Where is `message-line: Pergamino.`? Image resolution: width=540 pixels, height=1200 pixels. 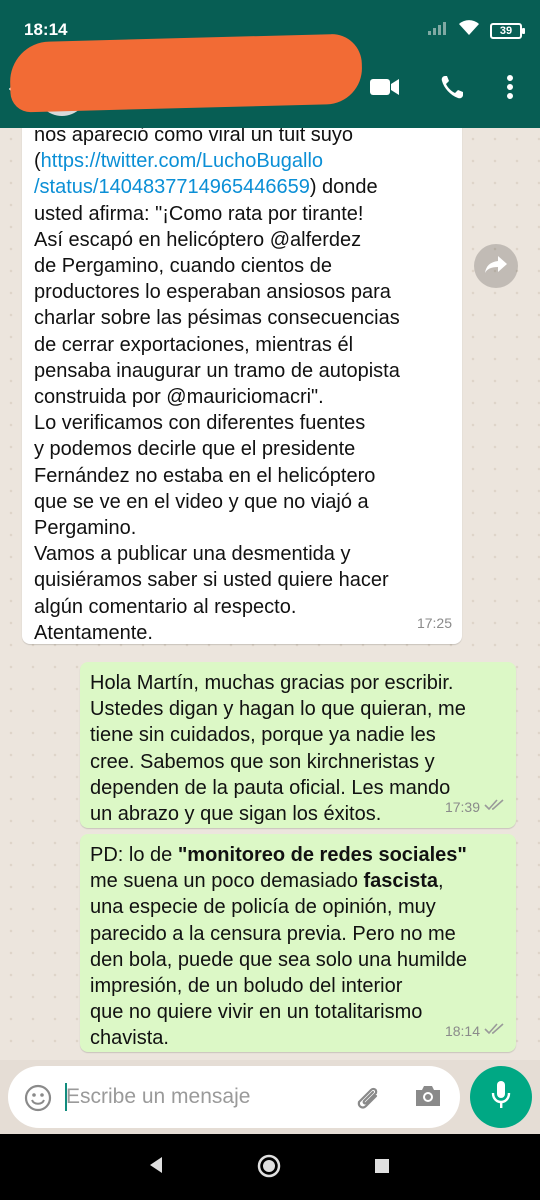 message-line: Pergamino. is located at coordinates (85, 528).